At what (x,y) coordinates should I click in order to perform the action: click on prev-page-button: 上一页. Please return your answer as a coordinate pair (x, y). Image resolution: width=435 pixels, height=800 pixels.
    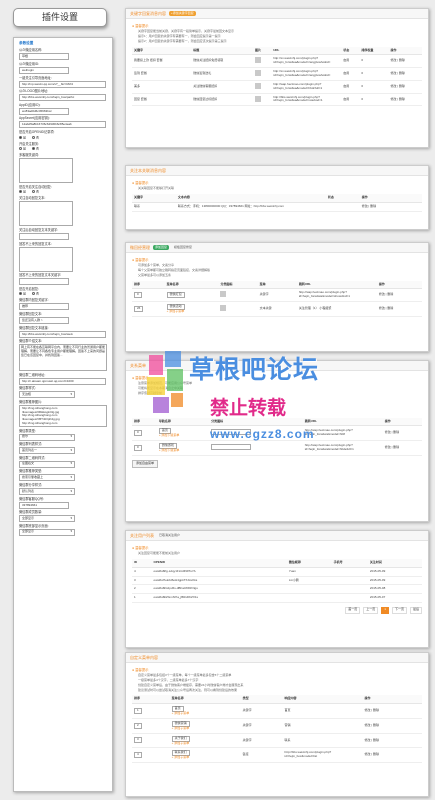
    Looking at the image, I should click on (371, 610).